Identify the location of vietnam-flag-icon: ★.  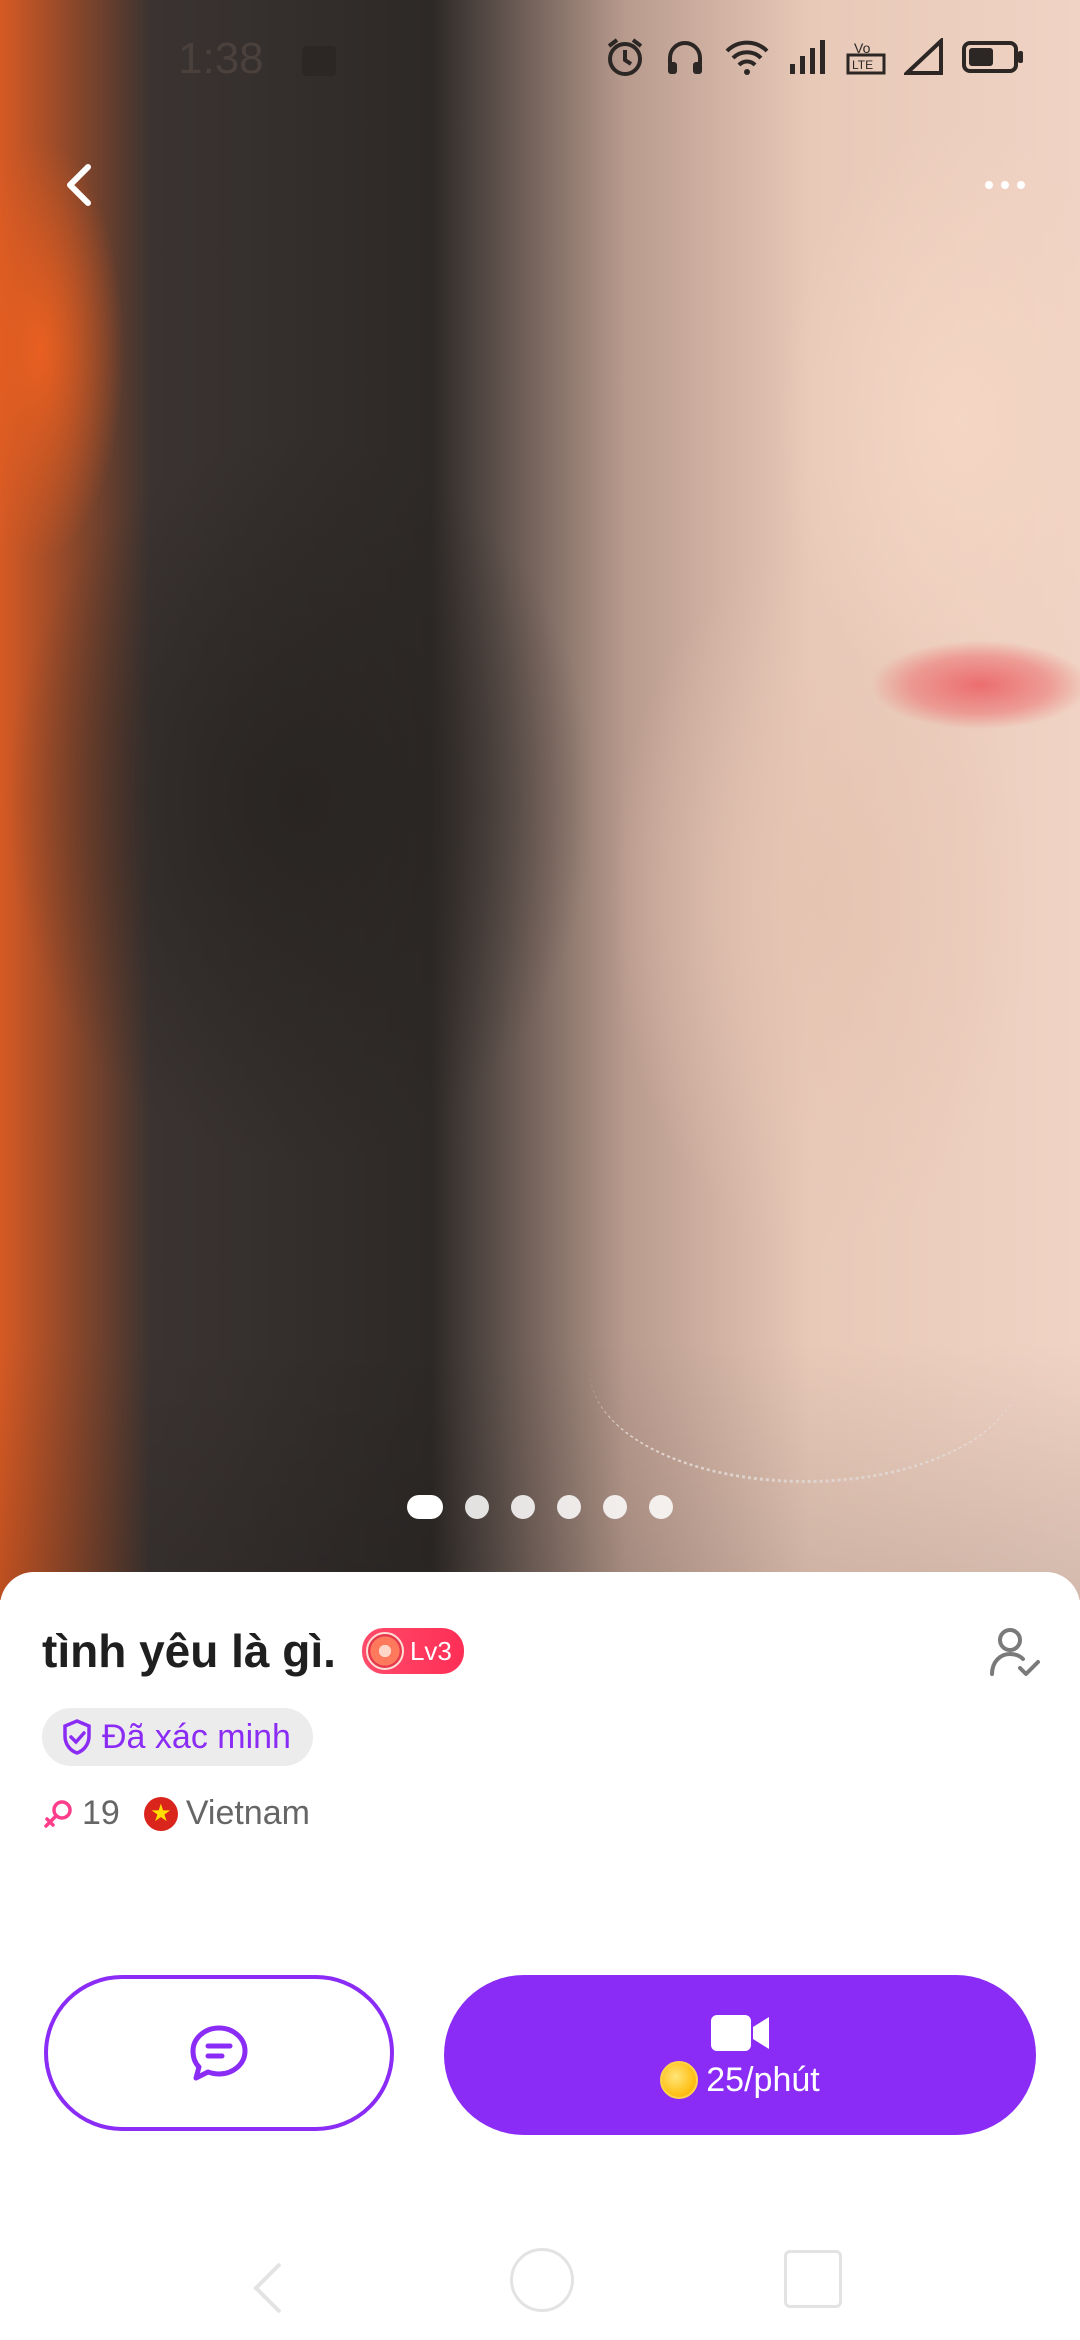
(160, 1813).